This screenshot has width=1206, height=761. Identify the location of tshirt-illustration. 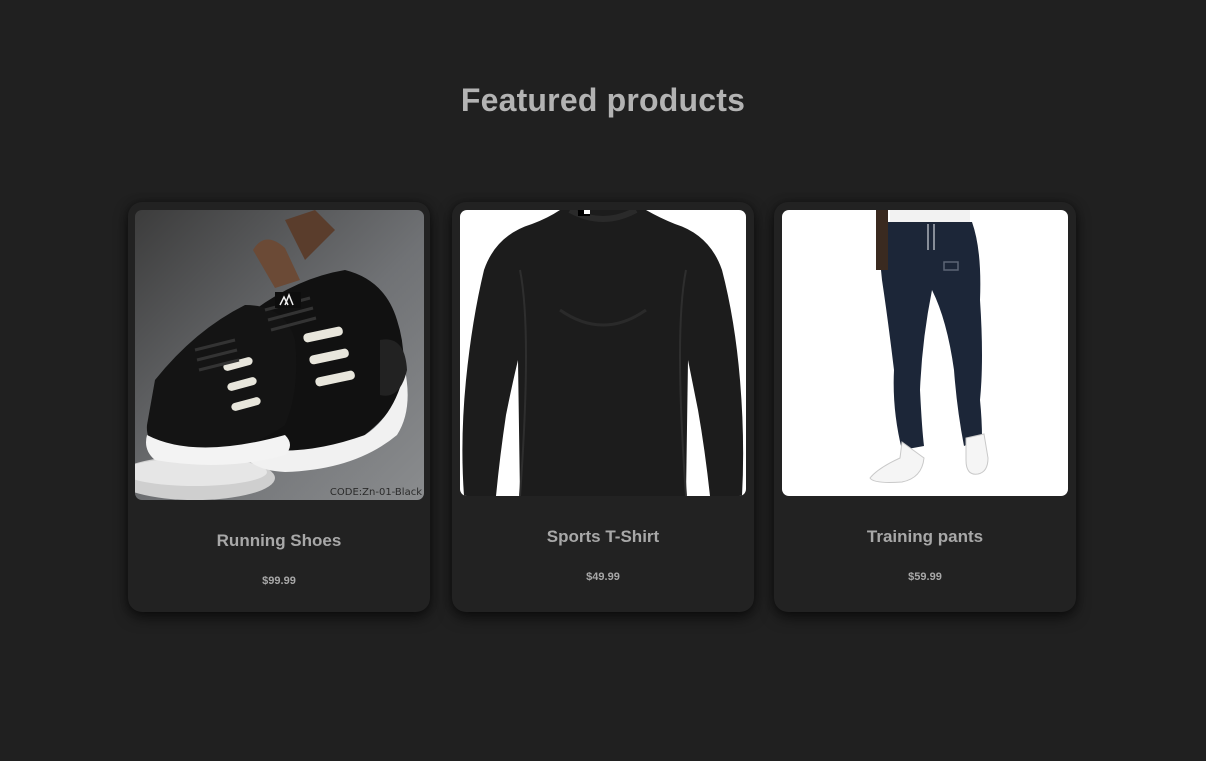
(603, 353).